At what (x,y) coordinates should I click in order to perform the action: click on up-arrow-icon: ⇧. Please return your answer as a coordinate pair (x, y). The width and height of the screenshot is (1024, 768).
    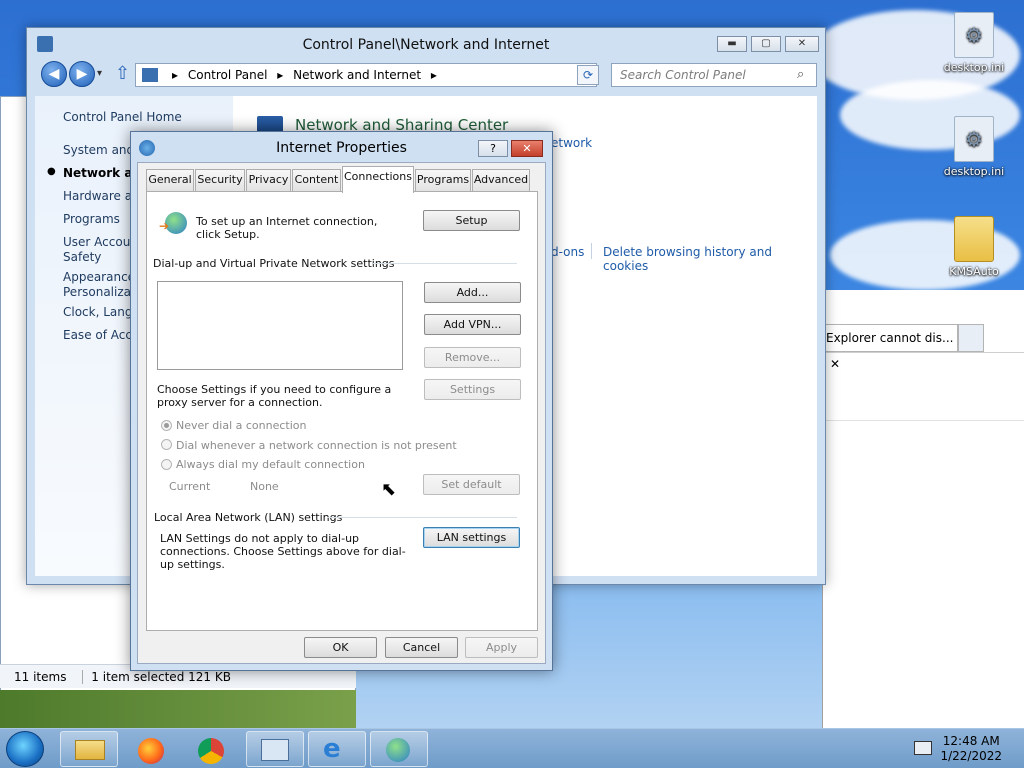
    Looking at the image, I should click on (122, 73).